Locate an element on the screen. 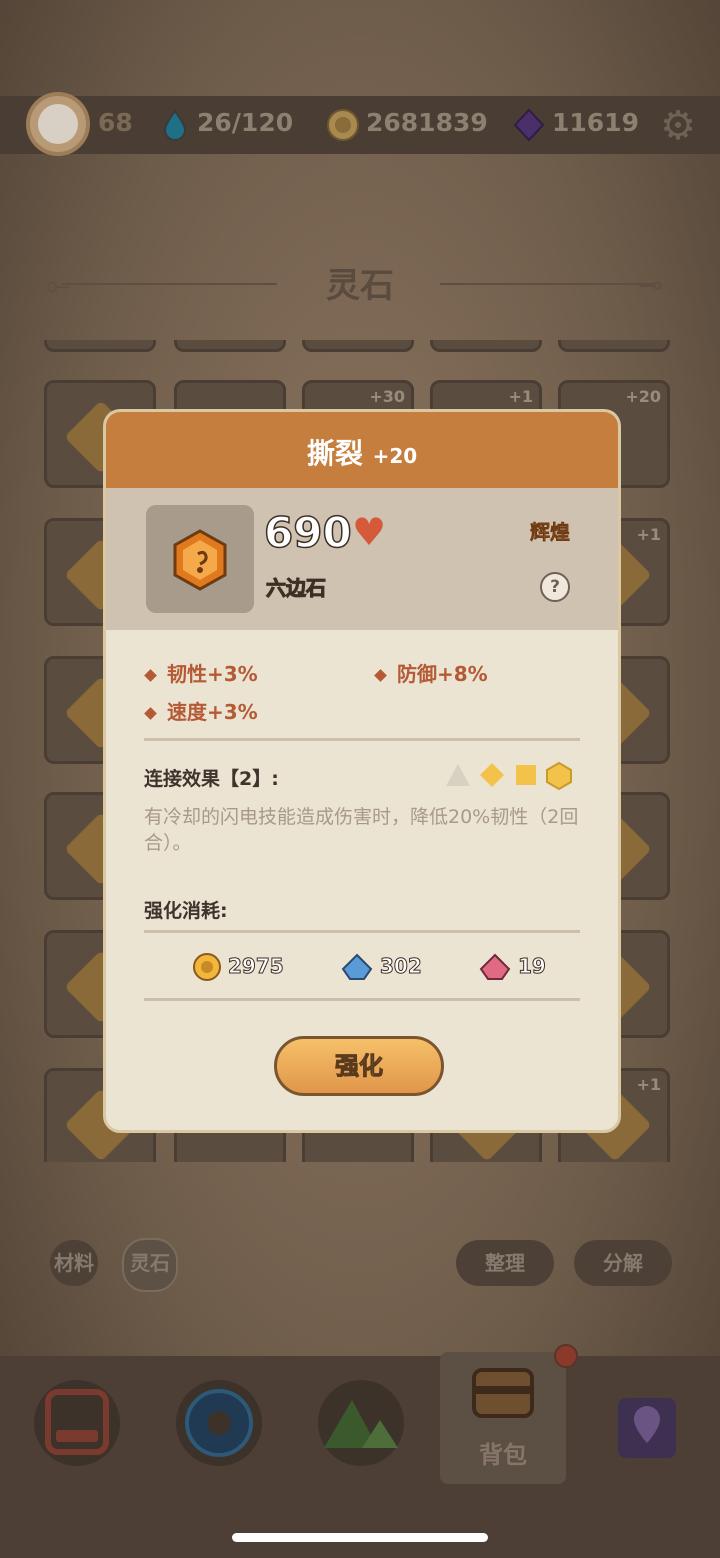  divider-right is located at coordinates (547, 284).